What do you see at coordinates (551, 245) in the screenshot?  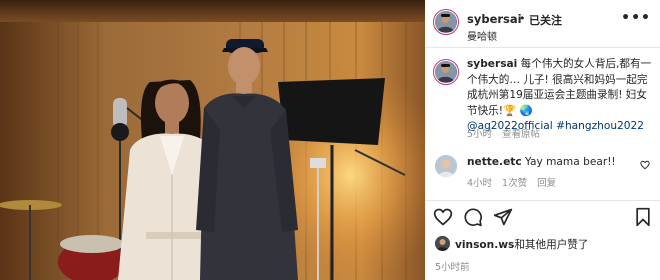 I see `likes-rest: 和其他用户赞了` at bounding box center [551, 245].